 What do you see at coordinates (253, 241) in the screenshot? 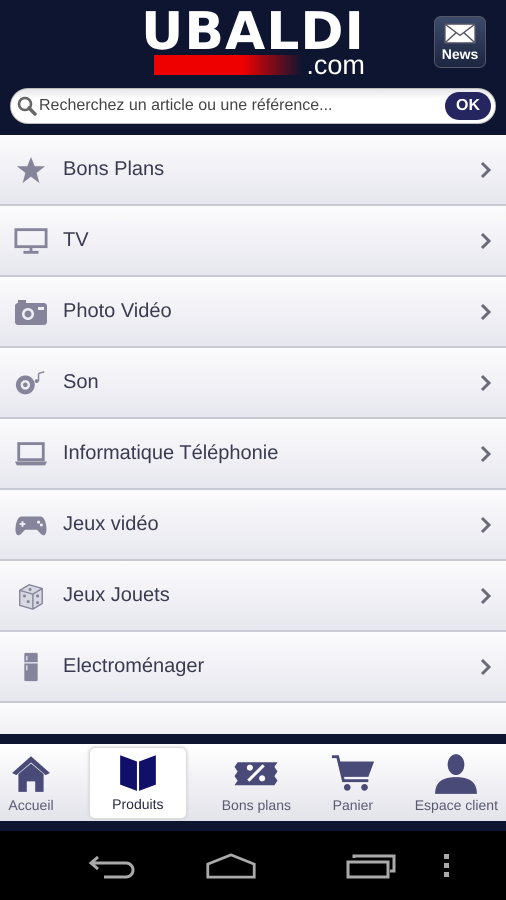
I see `category-item: TV` at bounding box center [253, 241].